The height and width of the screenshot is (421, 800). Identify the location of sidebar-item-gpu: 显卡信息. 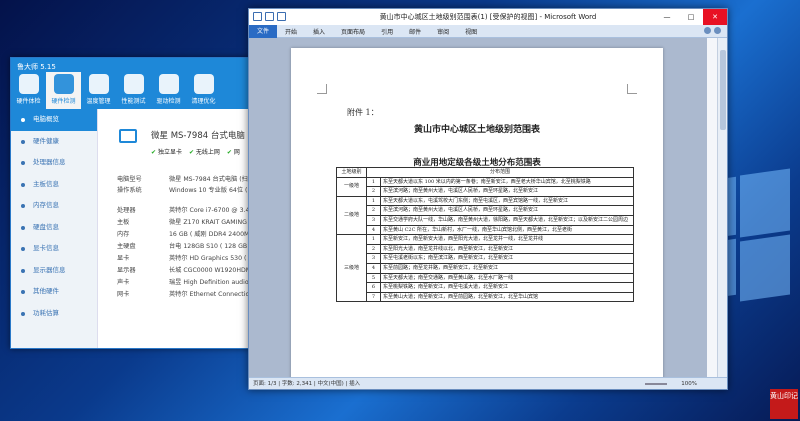
(54, 249).